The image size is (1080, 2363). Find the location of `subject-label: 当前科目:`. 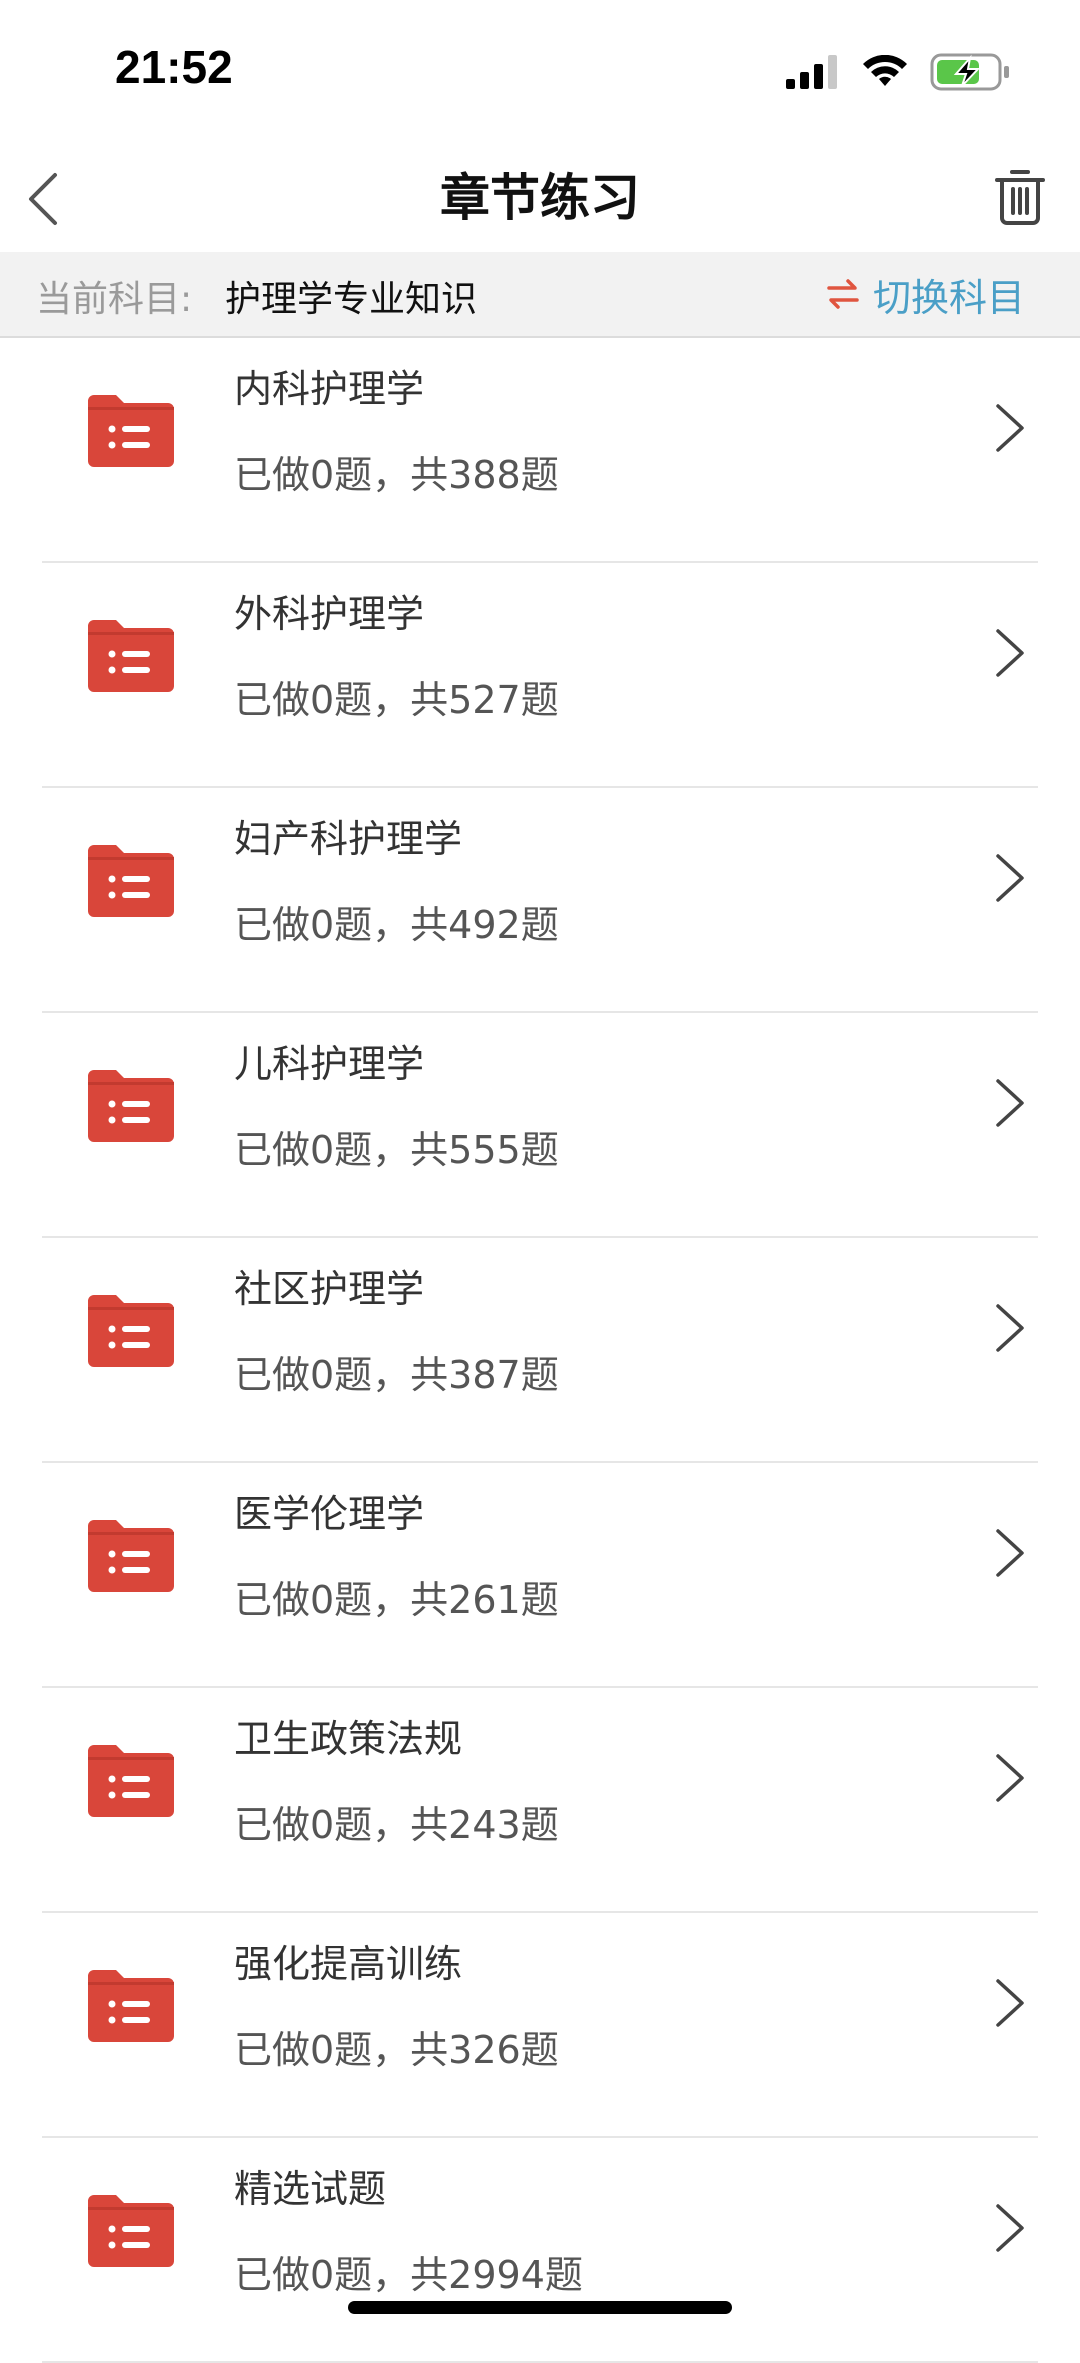

subject-label: 当前科目: is located at coordinates (114, 299).